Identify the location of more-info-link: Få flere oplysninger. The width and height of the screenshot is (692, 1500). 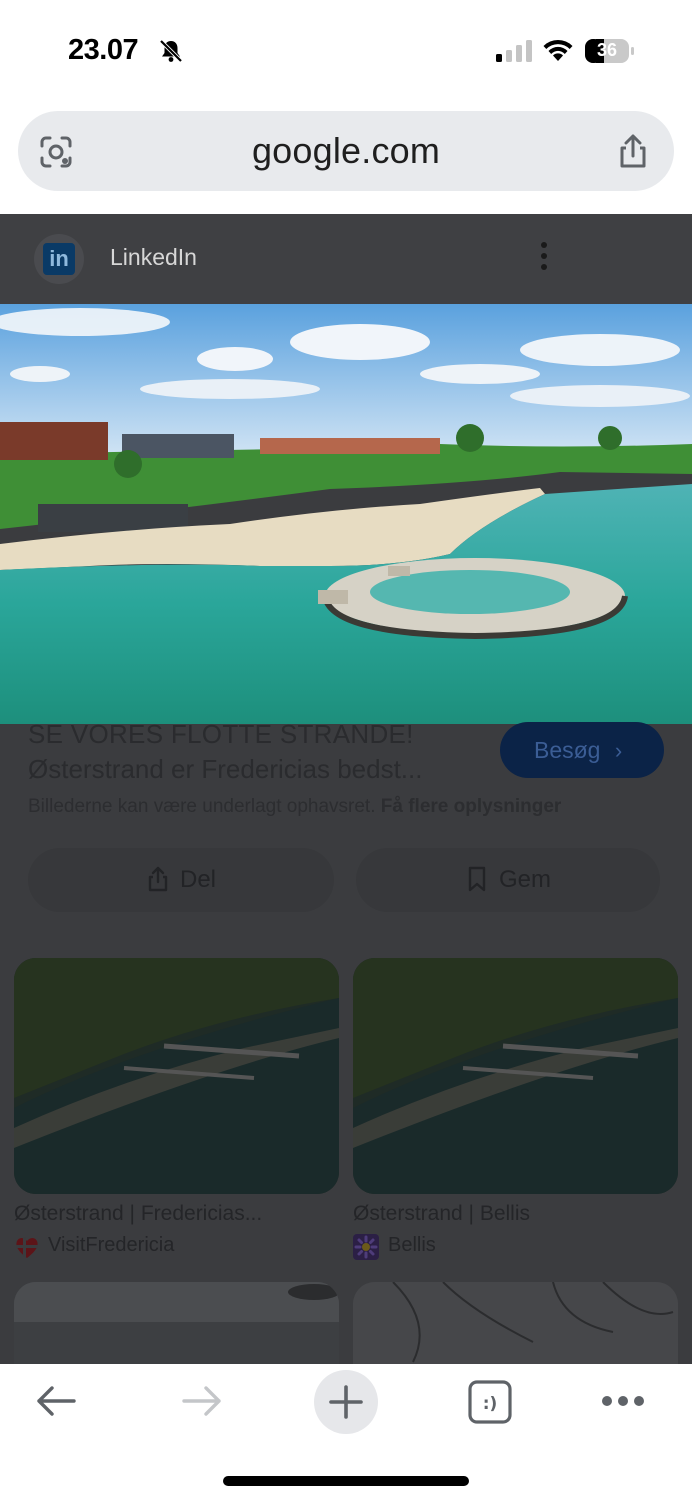
(471, 806).